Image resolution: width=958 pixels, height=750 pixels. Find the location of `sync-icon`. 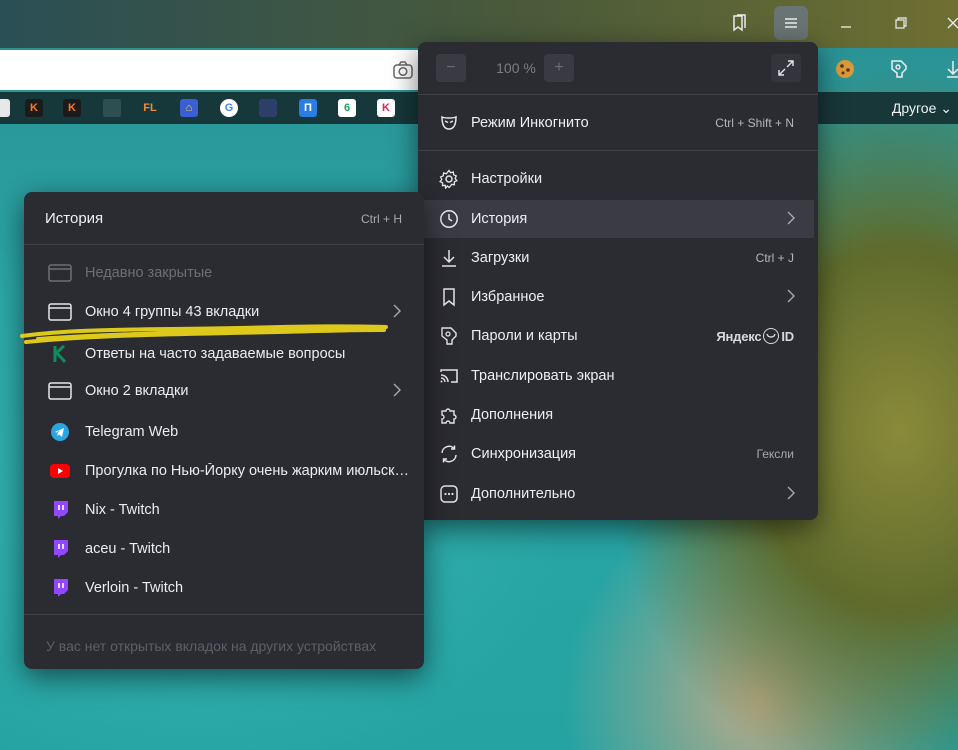

sync-icon is located at coordinates (449, 454).